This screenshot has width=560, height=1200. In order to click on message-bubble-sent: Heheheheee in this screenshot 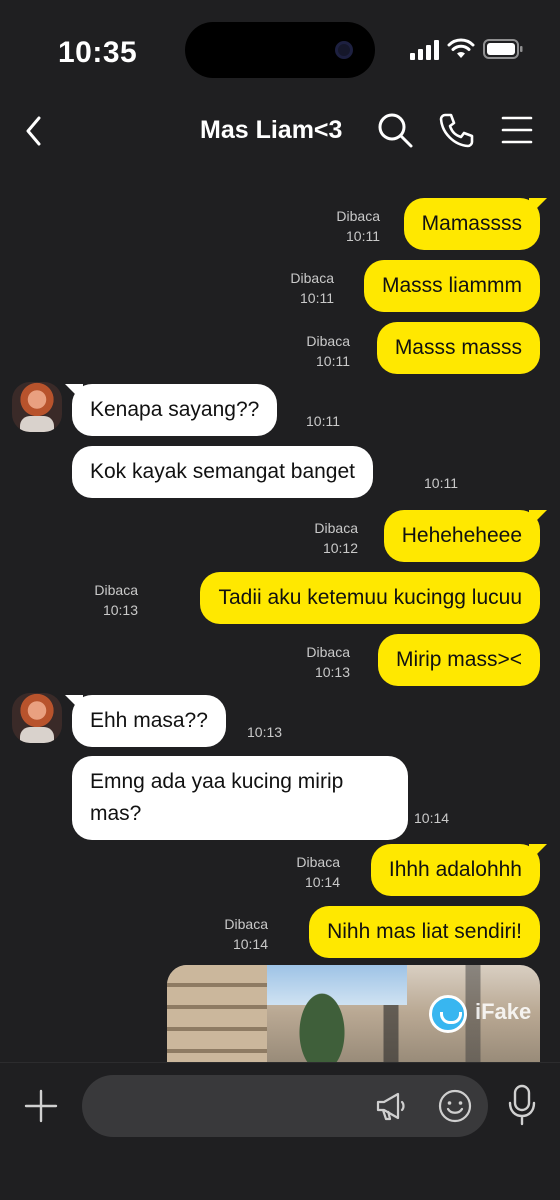, I will do `click(461, 536)`.